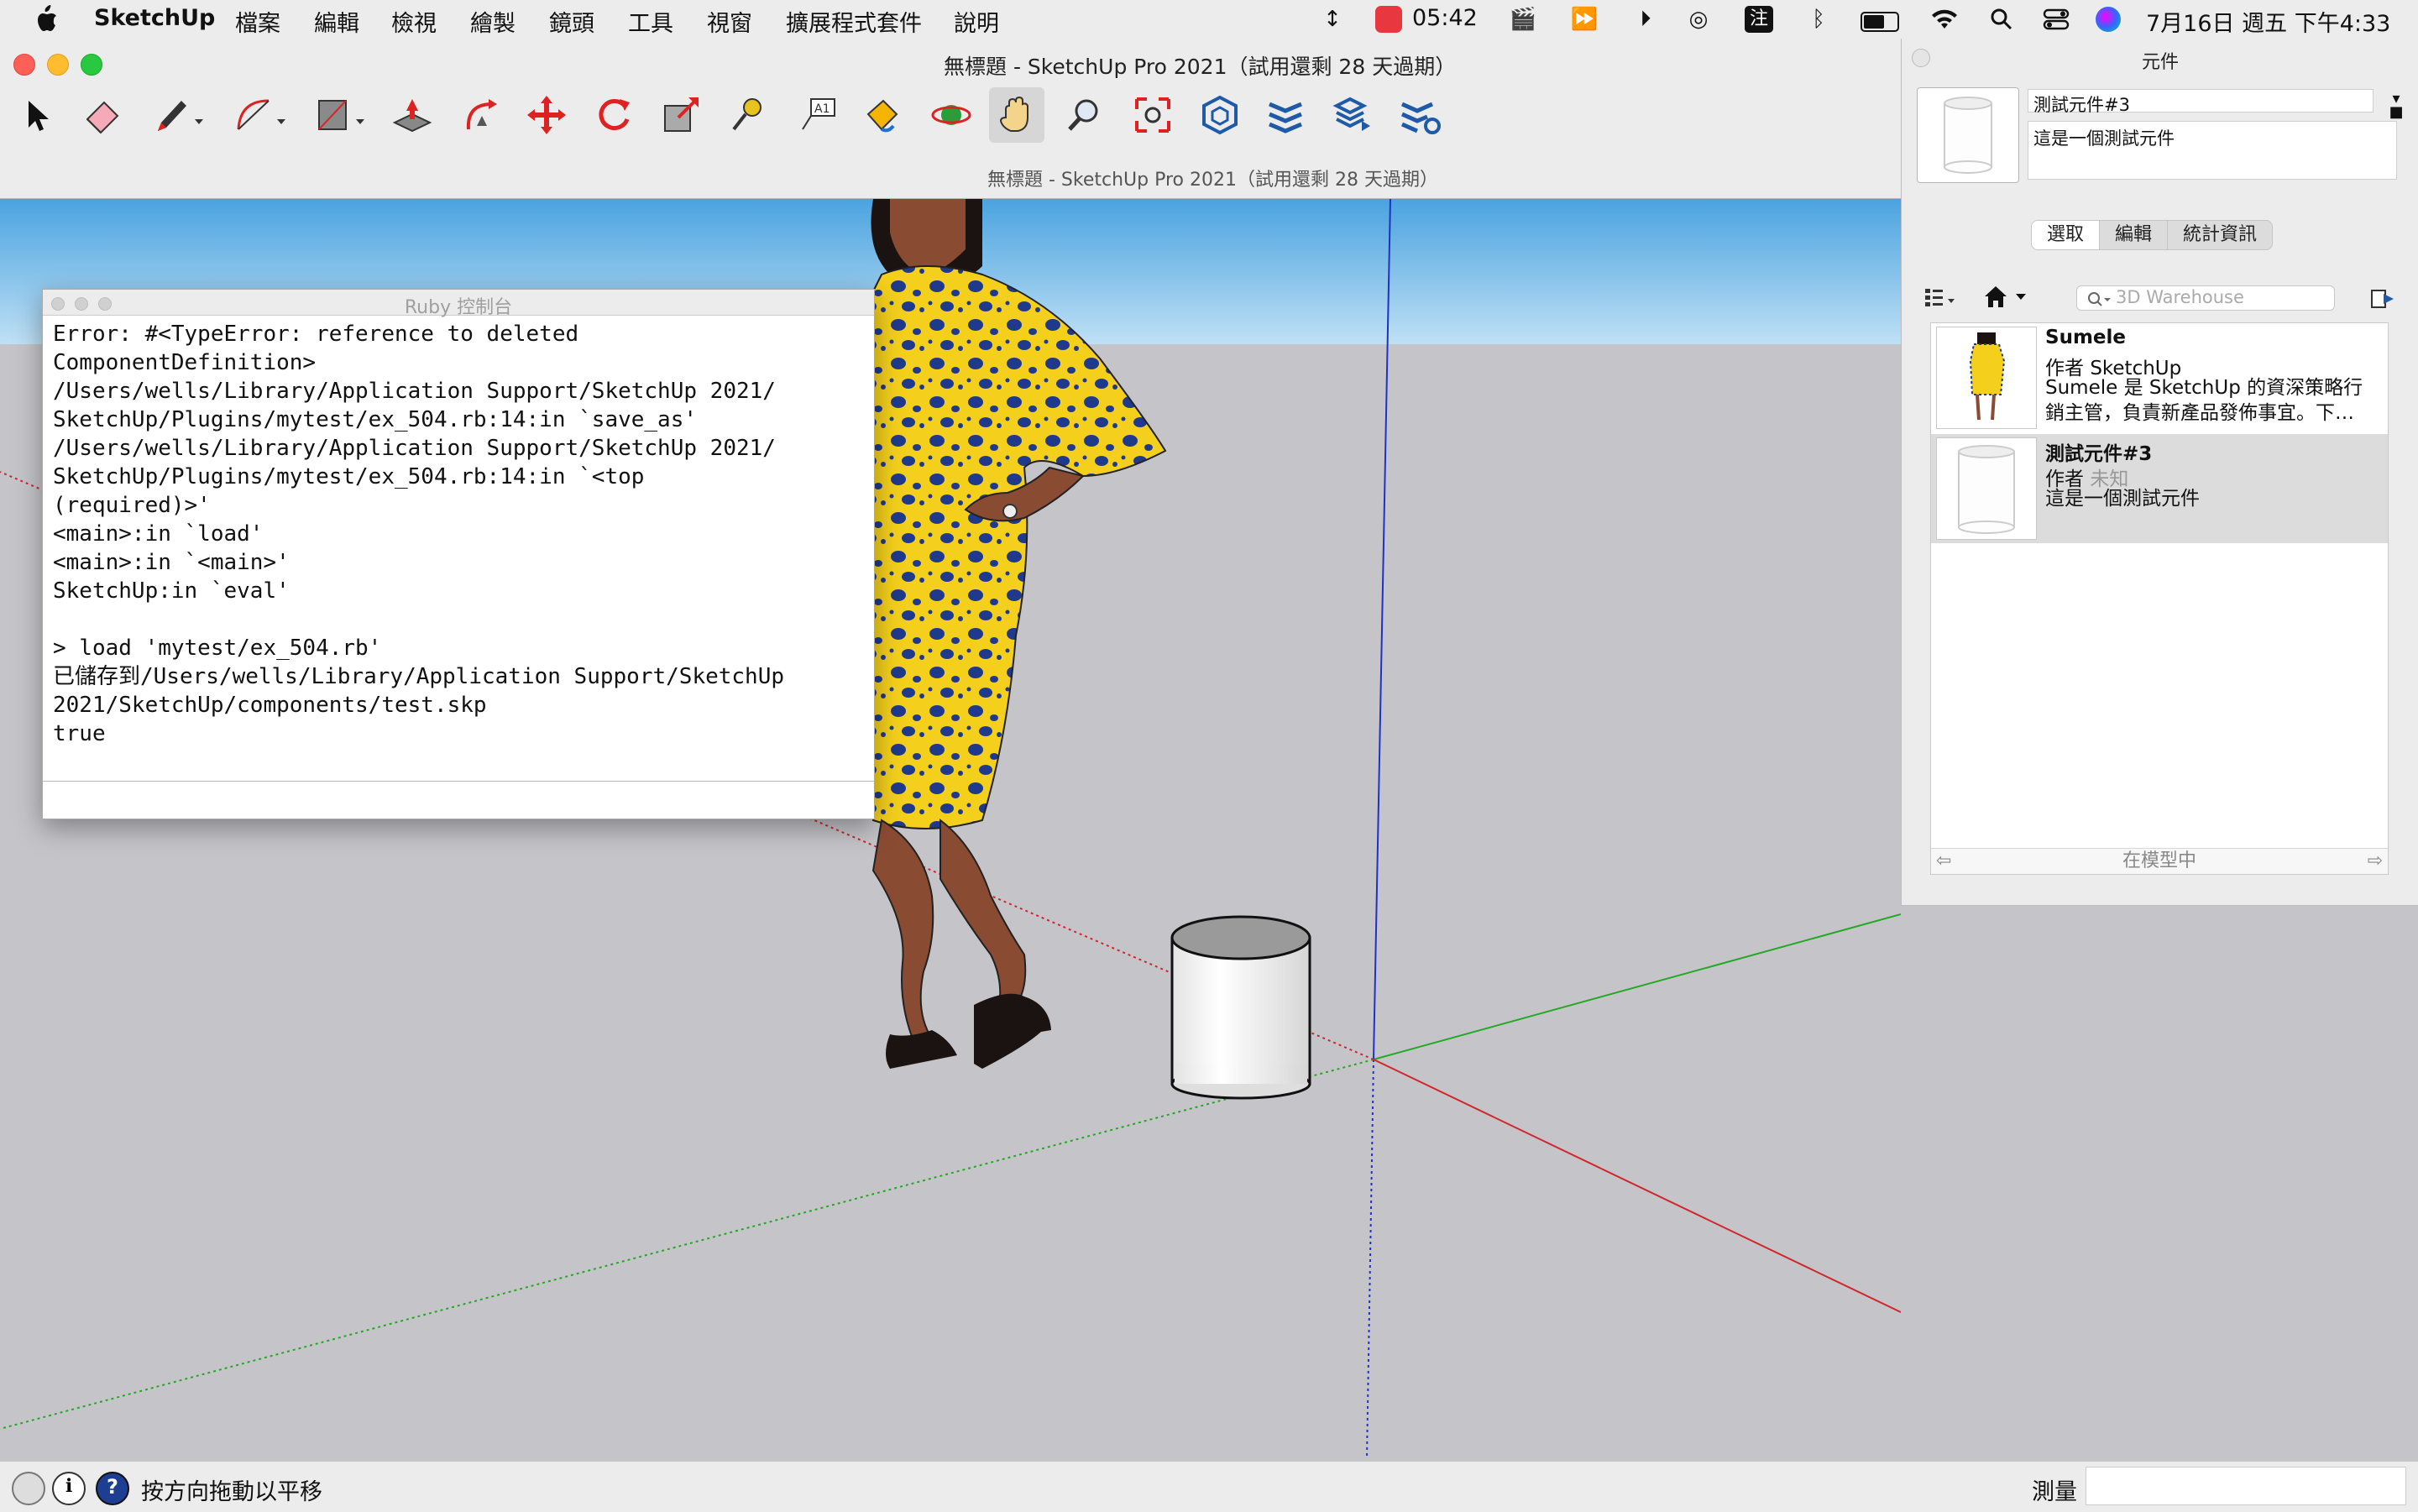  Describe the element at coordinates (2212, 150) in the screenshot. I see `component-description-field: 這是一個測試元件` at that location.